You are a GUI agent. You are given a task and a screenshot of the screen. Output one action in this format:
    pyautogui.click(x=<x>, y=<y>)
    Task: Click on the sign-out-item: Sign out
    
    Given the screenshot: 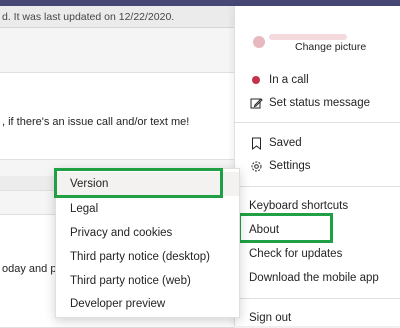 What is the action you would take?
    pyautogui.click(x=270, y=318)
    